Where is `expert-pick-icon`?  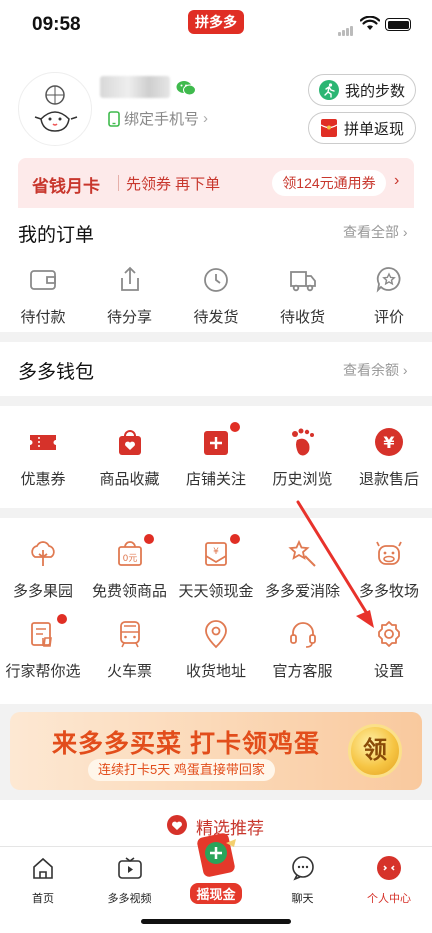 expert-pick-icon is located at coordinates (47, 632).